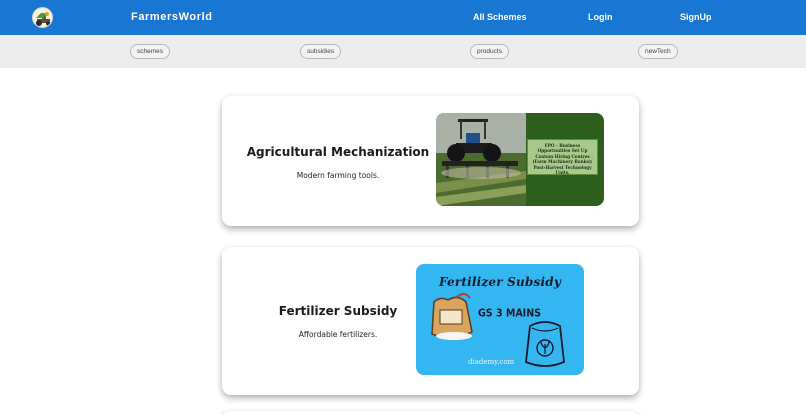 Image resolution: width=806 pixels, height=415 pixels. Describe the element at coordinates (321, 51) in the screenshot. I see `category-chip-subsidies: subsidies` at that location.